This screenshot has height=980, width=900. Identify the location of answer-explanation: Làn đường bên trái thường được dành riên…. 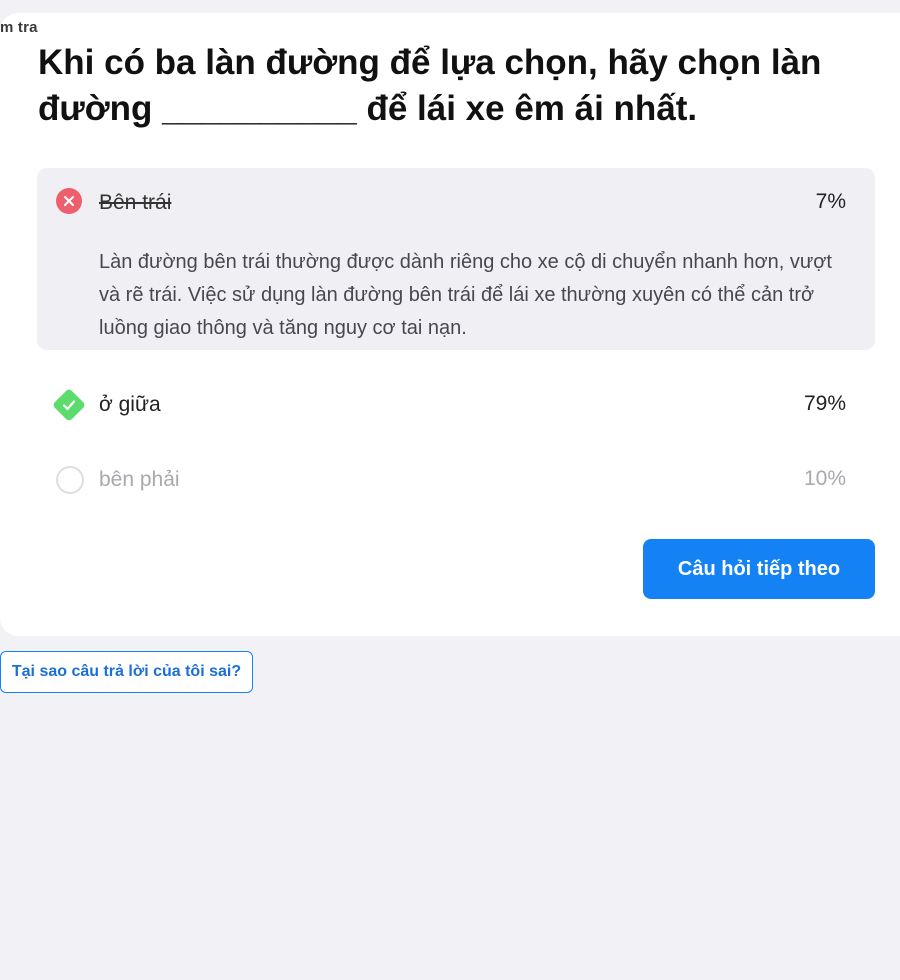
(465, 295).